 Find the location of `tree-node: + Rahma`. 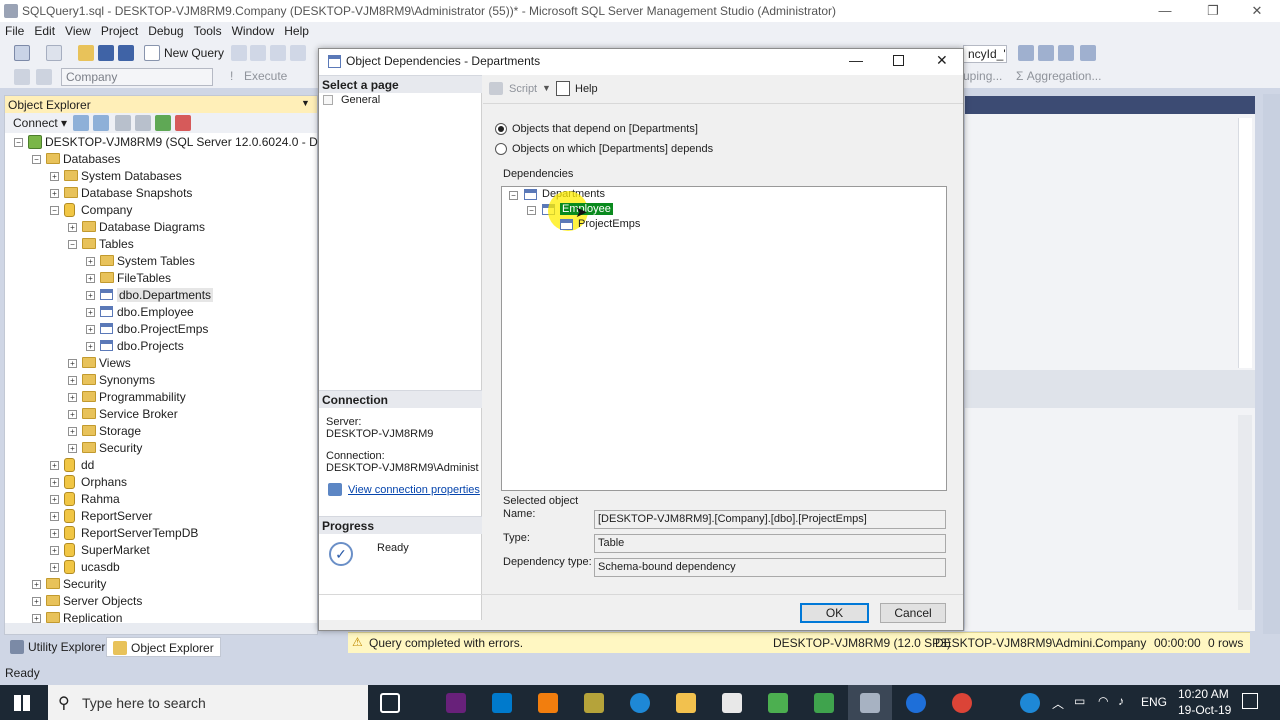

tree-node: + Rahma is located at coordinates (161, 499).